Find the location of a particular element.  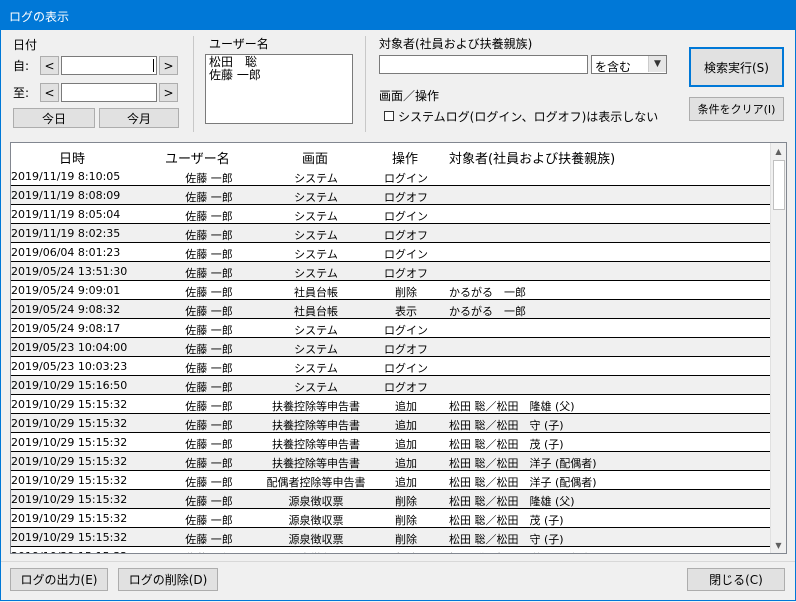

table-row: 2019/11/19 8:10:05 佐藤 一郎 システム ログイン is located at coordinates (391, 176).